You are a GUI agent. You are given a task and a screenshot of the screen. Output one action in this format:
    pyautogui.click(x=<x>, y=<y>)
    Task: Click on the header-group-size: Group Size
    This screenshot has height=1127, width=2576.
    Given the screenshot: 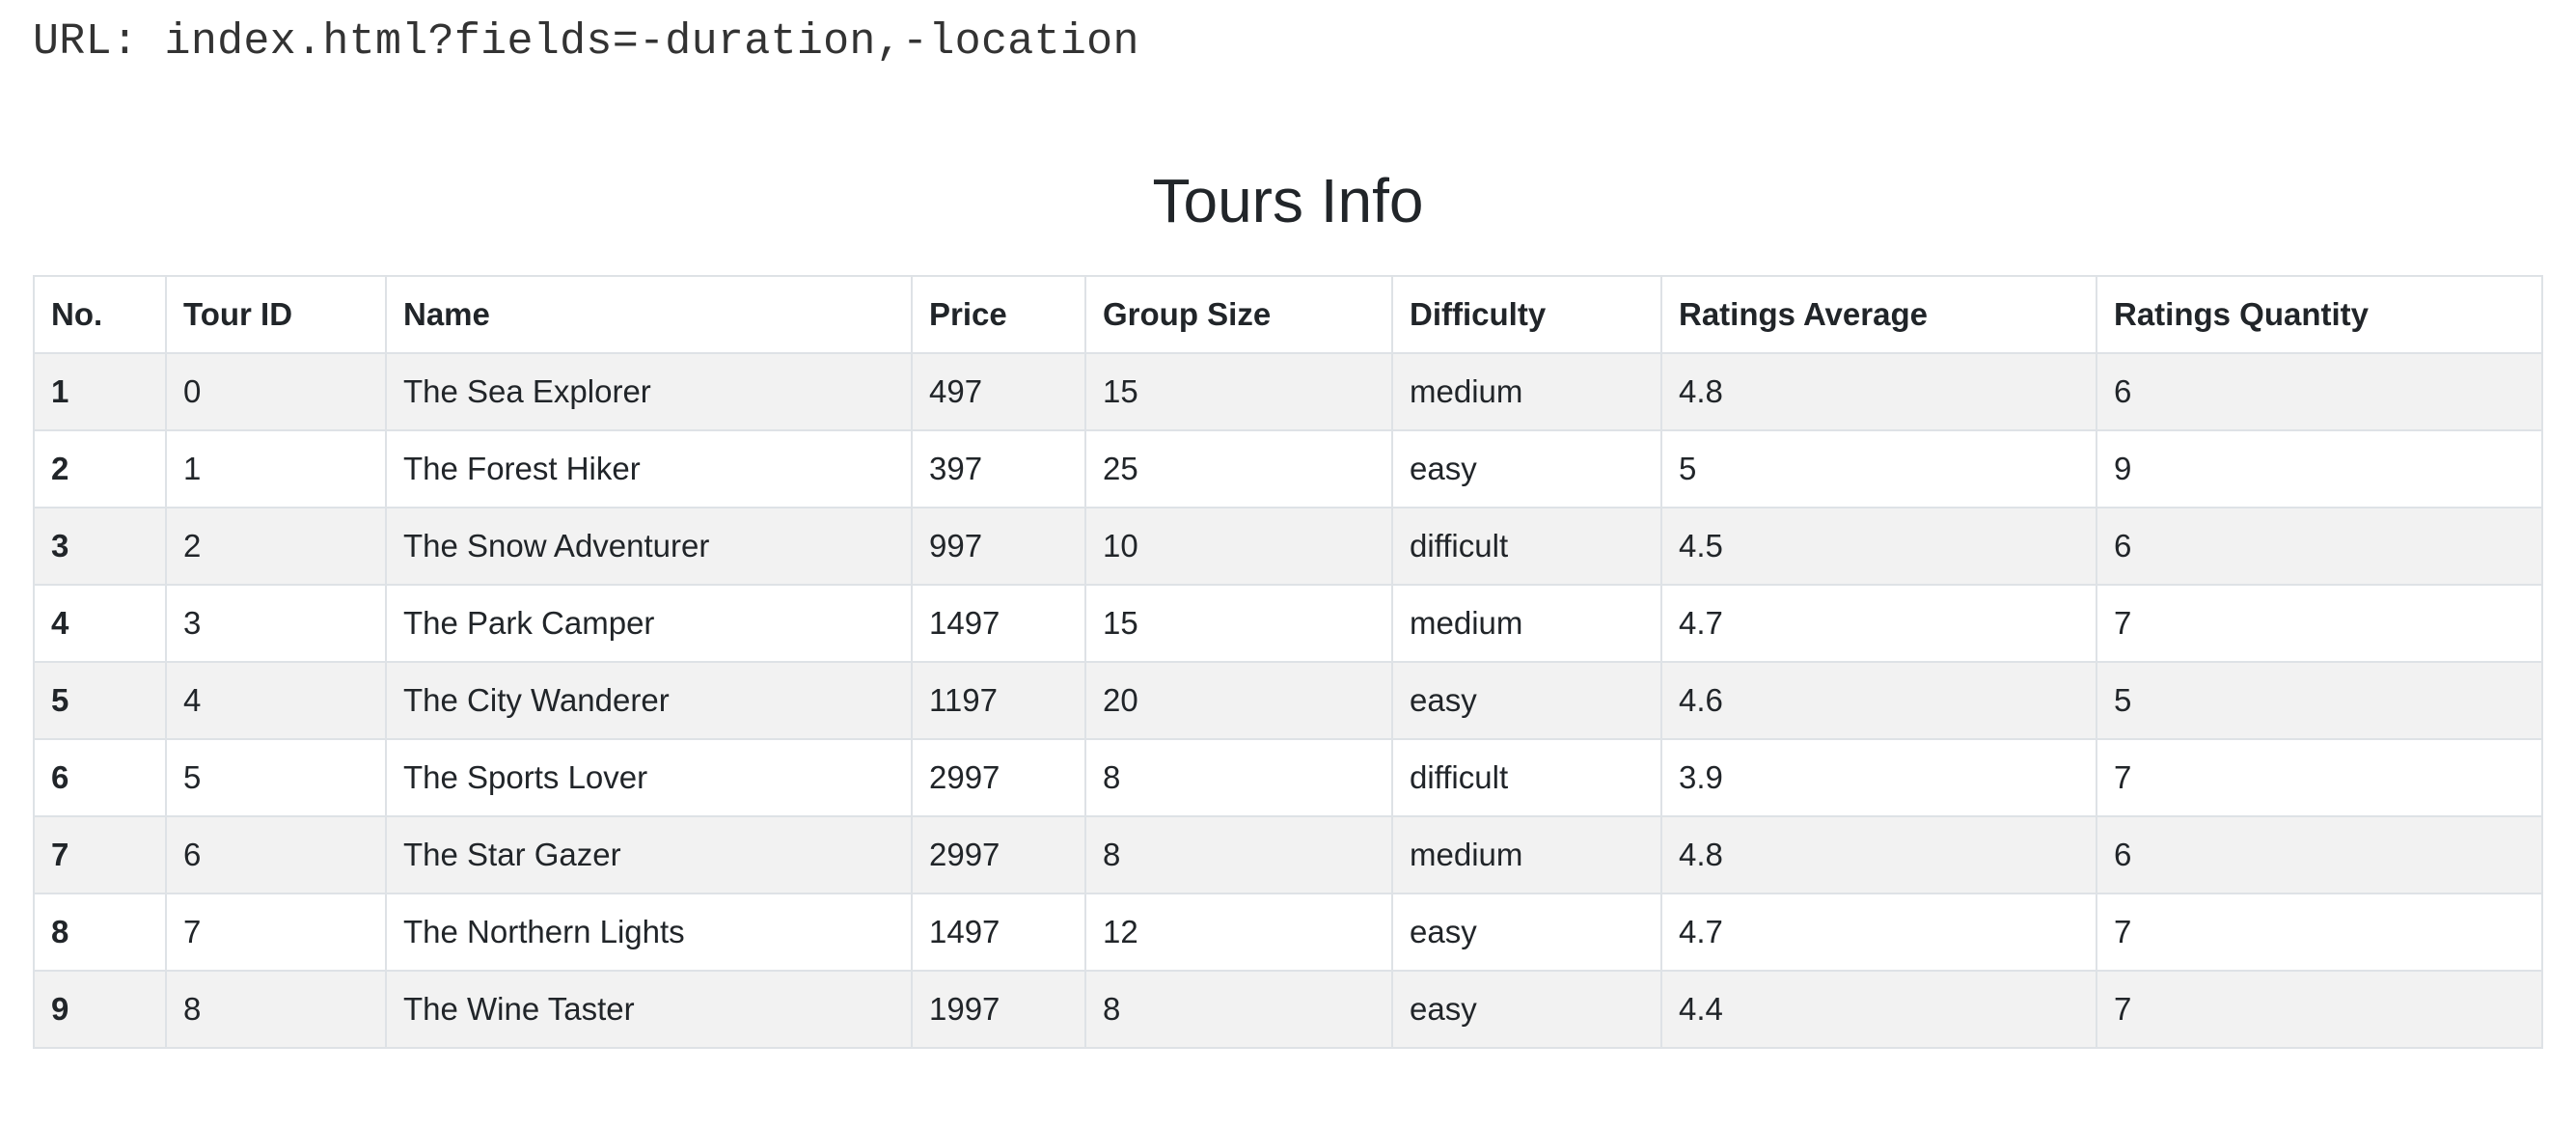 What is the action you would take?
    pyautogui.click(x=1239, y=314)
    